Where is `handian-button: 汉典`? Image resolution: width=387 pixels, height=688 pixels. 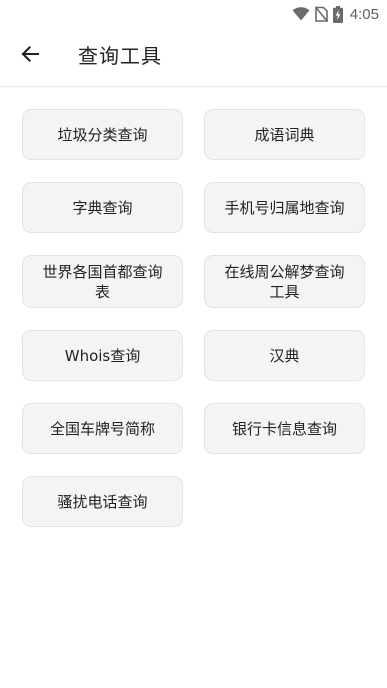 handian-button: 汉典 is located at coordinates (284, 355).